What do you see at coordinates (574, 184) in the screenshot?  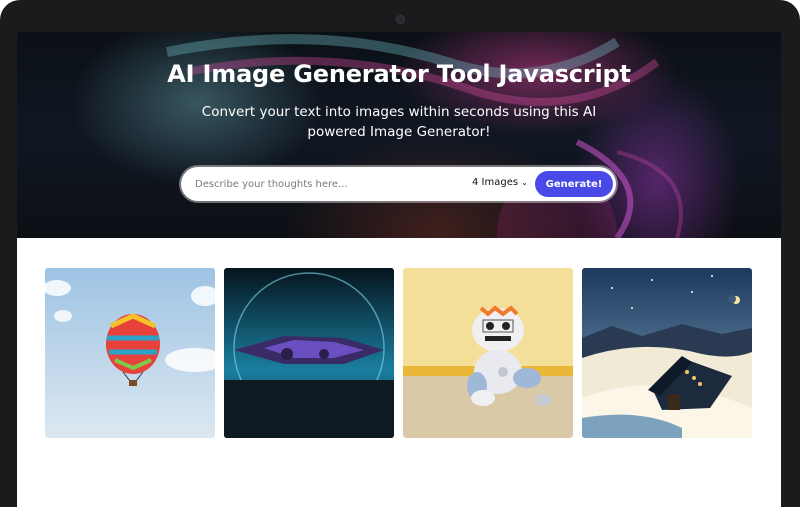 I see `generate-button: Generate!` at bounding box center [574, 184].